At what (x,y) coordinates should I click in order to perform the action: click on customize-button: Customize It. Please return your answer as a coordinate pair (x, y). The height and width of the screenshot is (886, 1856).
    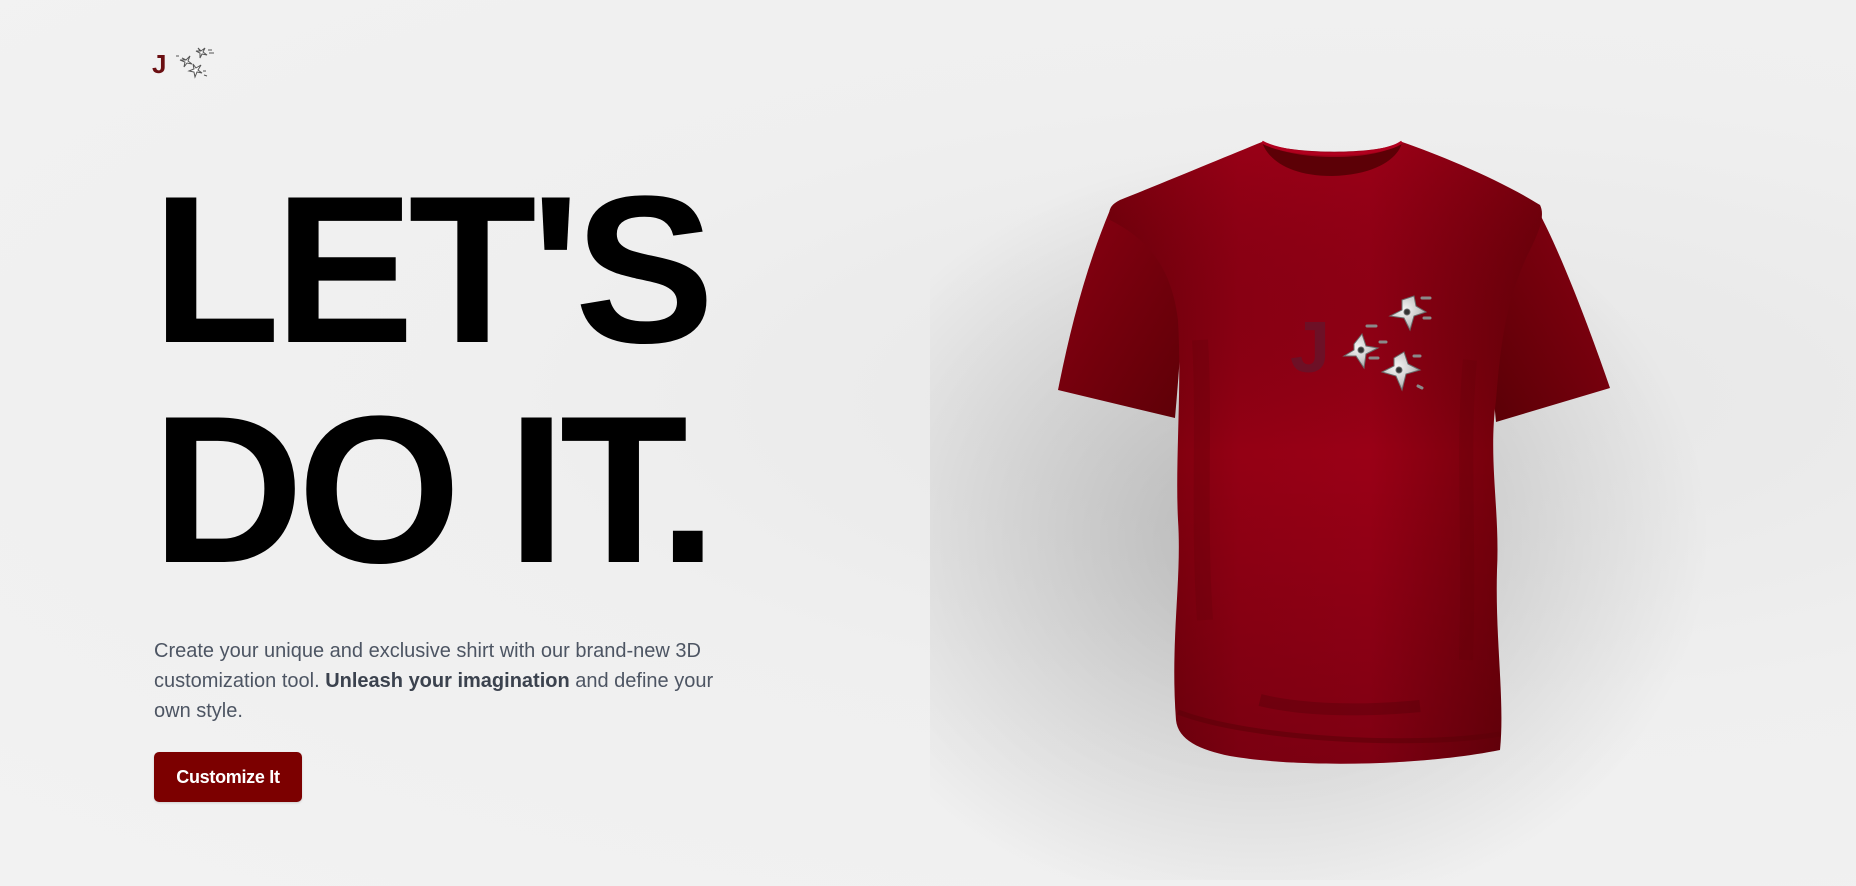
    Looking at the image, I should click on (228, 777).